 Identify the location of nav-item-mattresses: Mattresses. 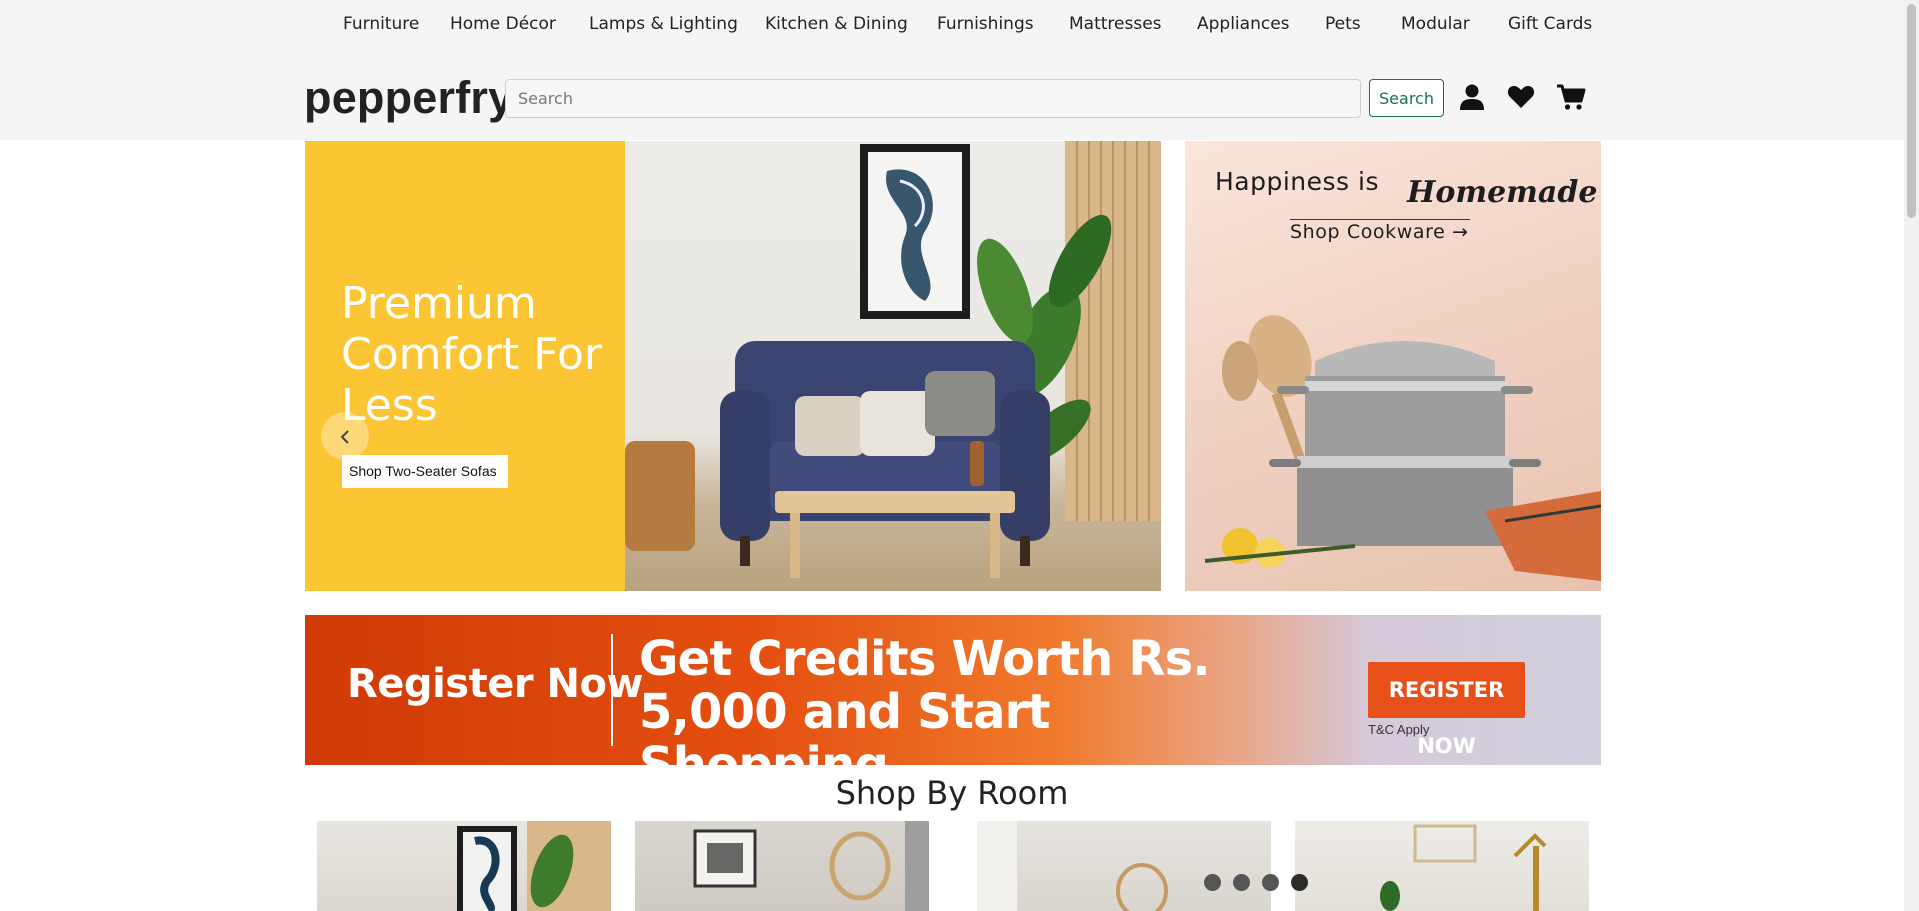
(1115, 24).